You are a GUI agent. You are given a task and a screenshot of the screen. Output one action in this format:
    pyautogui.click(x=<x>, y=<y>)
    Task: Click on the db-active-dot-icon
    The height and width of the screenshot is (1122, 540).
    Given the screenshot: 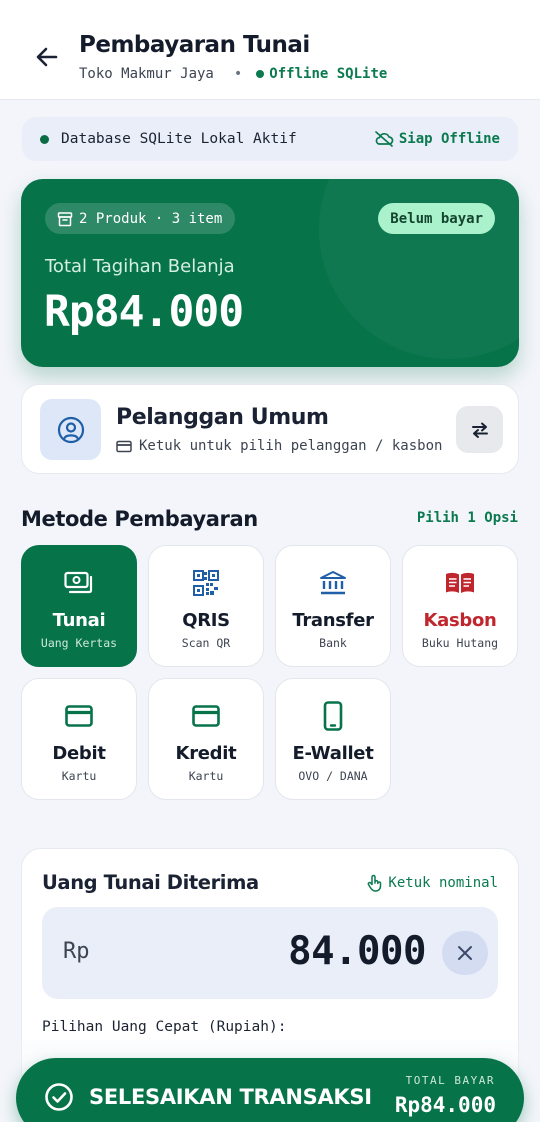 What is the action you would take?
    pyautogui.click(x=44, y=139)
    